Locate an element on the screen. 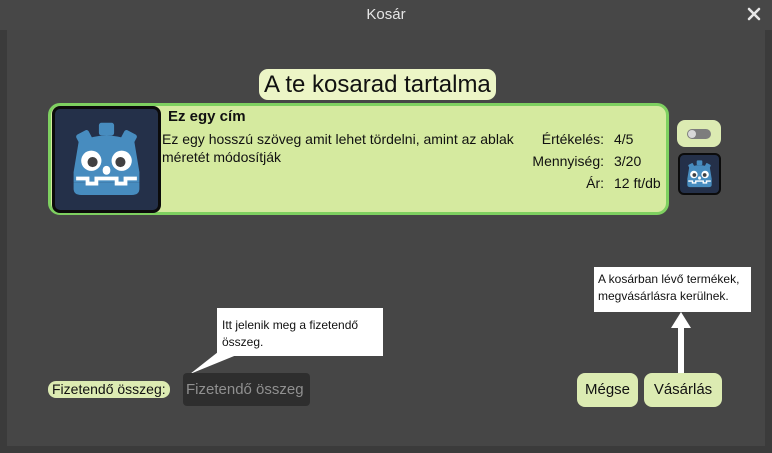  page-title: A te kosarad tartalma is located at coordinates (377, 84).